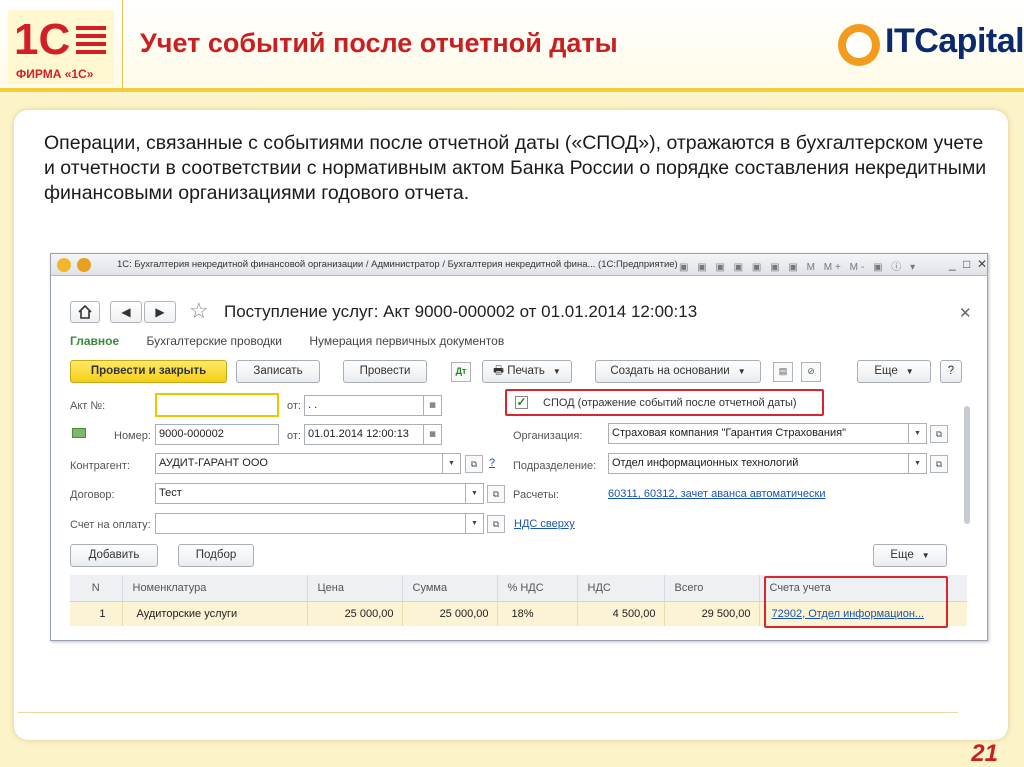 The height and width of the screenshot is (767, 1024). Describe the element at coordinates (364, 405) in the screenshot. I see `act-date-input: . .` at that location.